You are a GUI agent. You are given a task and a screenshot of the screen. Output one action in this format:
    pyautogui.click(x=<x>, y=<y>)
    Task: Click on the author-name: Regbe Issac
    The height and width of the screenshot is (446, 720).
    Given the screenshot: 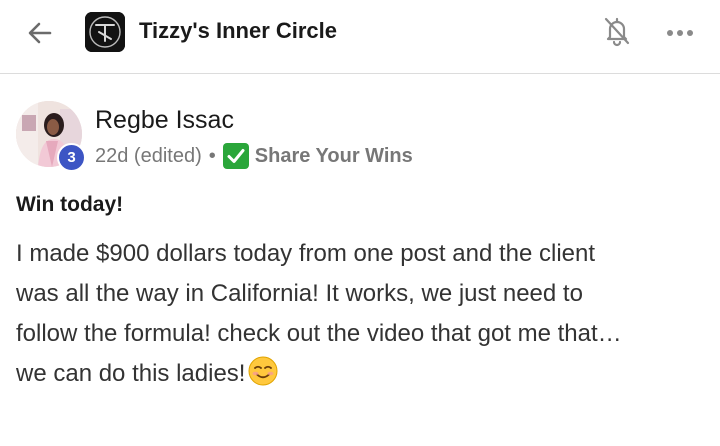 What is the action you would take?
    pyautogui.click(x=164, y=120)
    